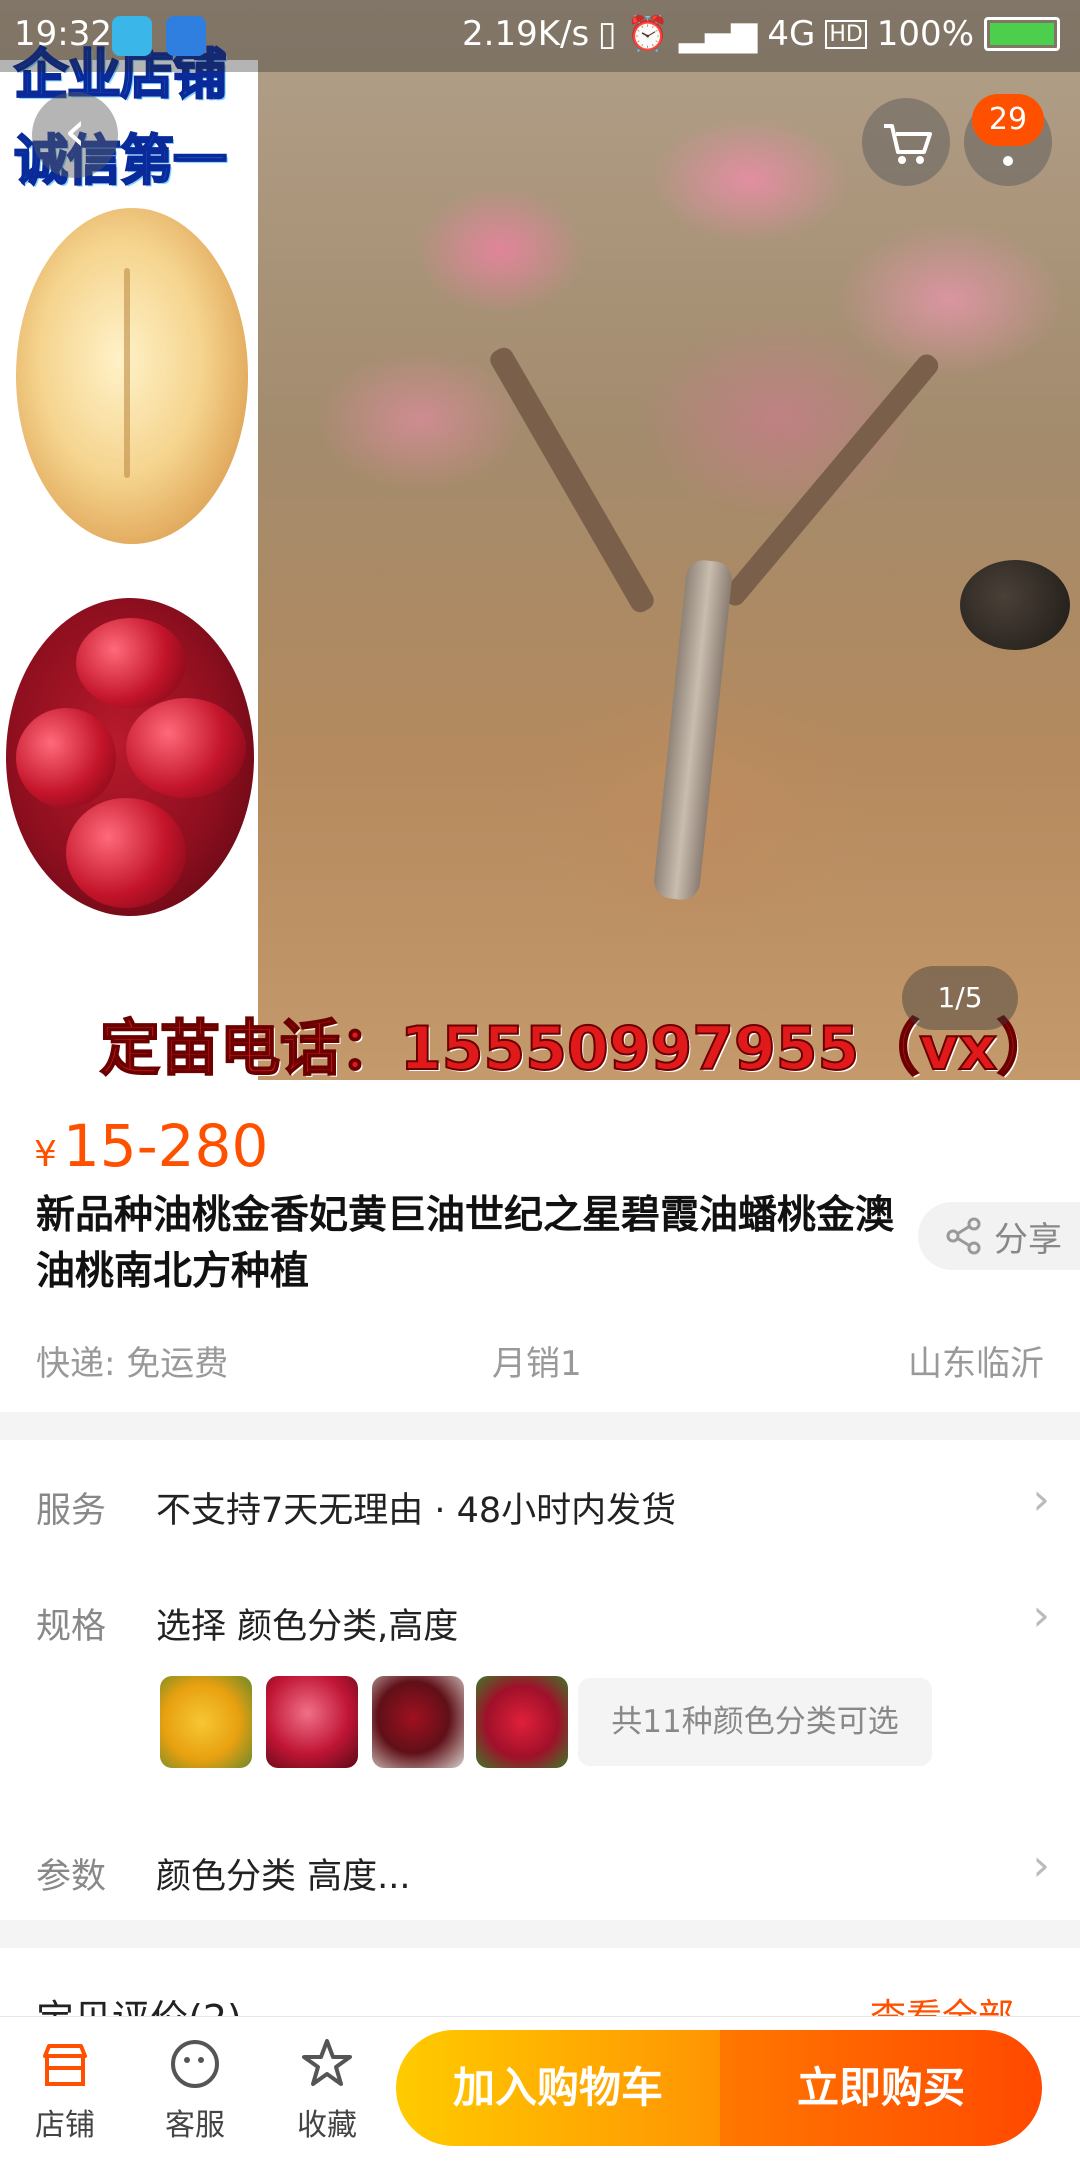 Image resolution: width=1080 pixels, height=2161 pixels. I want to click on tree-trunk, so click(693, 730).